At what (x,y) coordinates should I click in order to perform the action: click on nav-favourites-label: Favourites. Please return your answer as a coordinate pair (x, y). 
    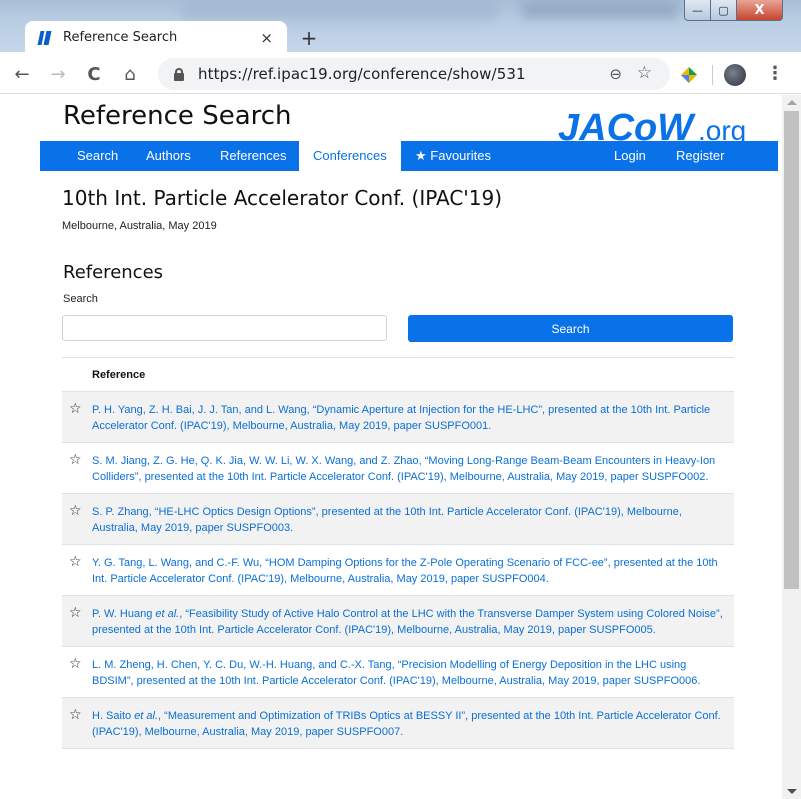
    Looking at the image, I should click on (460, 155).